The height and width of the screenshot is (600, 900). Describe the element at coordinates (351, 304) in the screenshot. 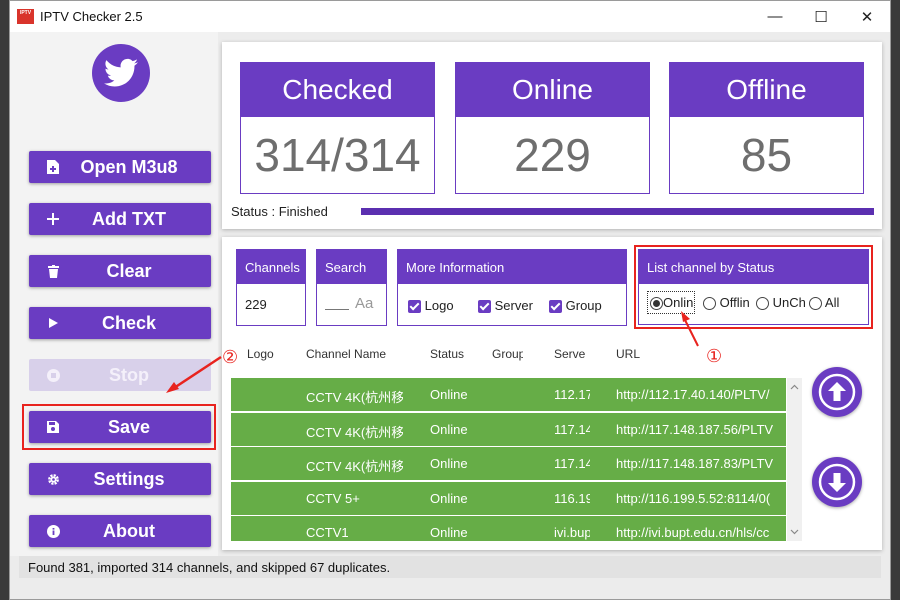

I see `search-input: Aa` at that location.